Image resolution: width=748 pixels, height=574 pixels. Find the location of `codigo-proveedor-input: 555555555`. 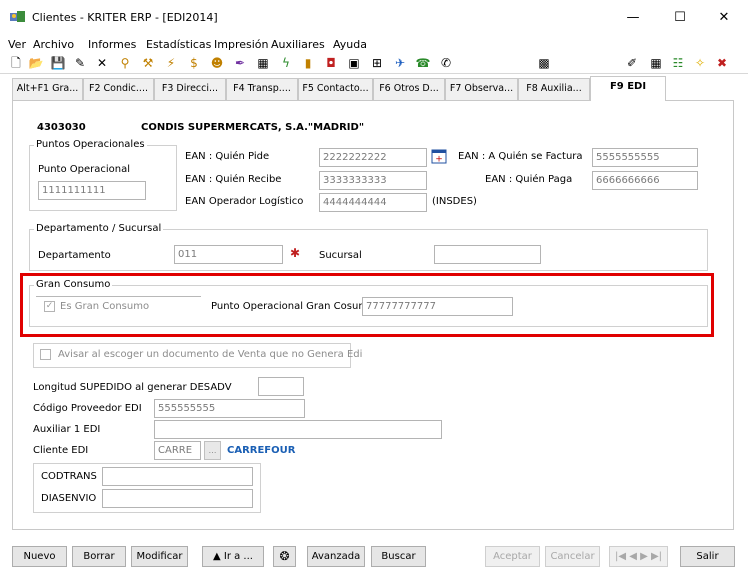

codigo-proveedor-input: 555555555 is located at coordinates (229, 408).